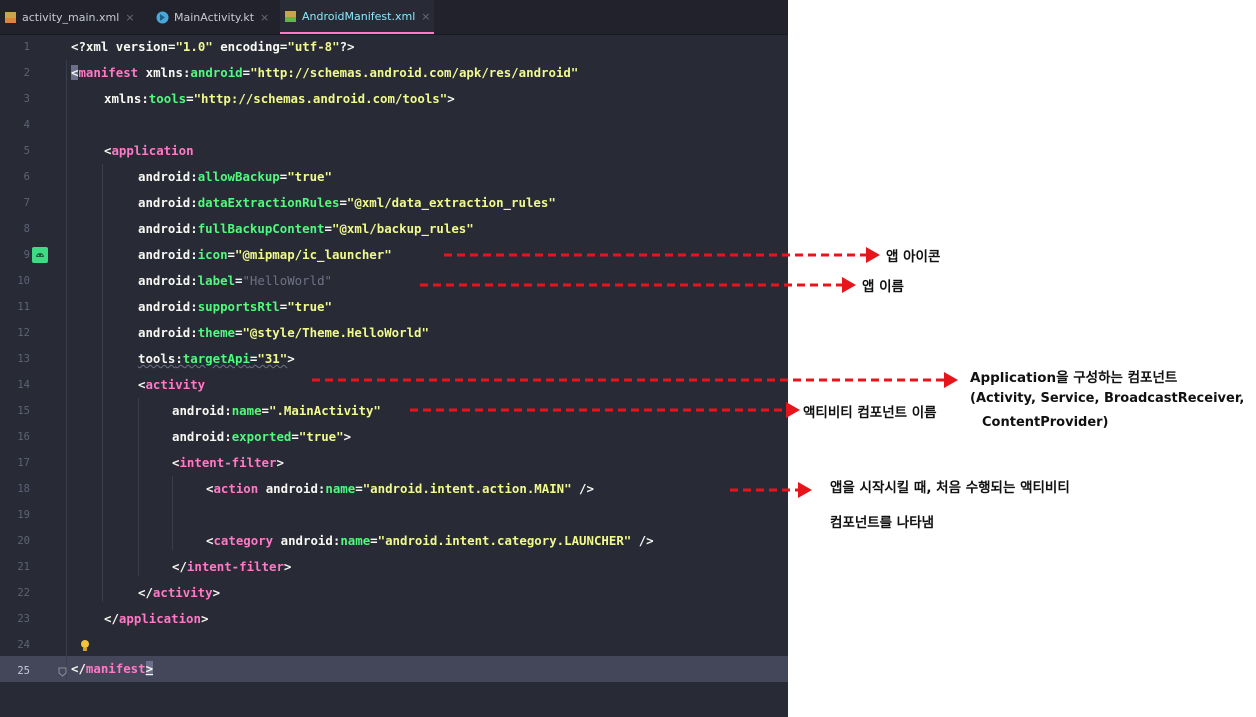 This screenshot has width=1256, height=717. What do you see at coordinates (805, 490) in the screenshot?
I see `arrowhead-launcher` at bounding box center [805, 490].